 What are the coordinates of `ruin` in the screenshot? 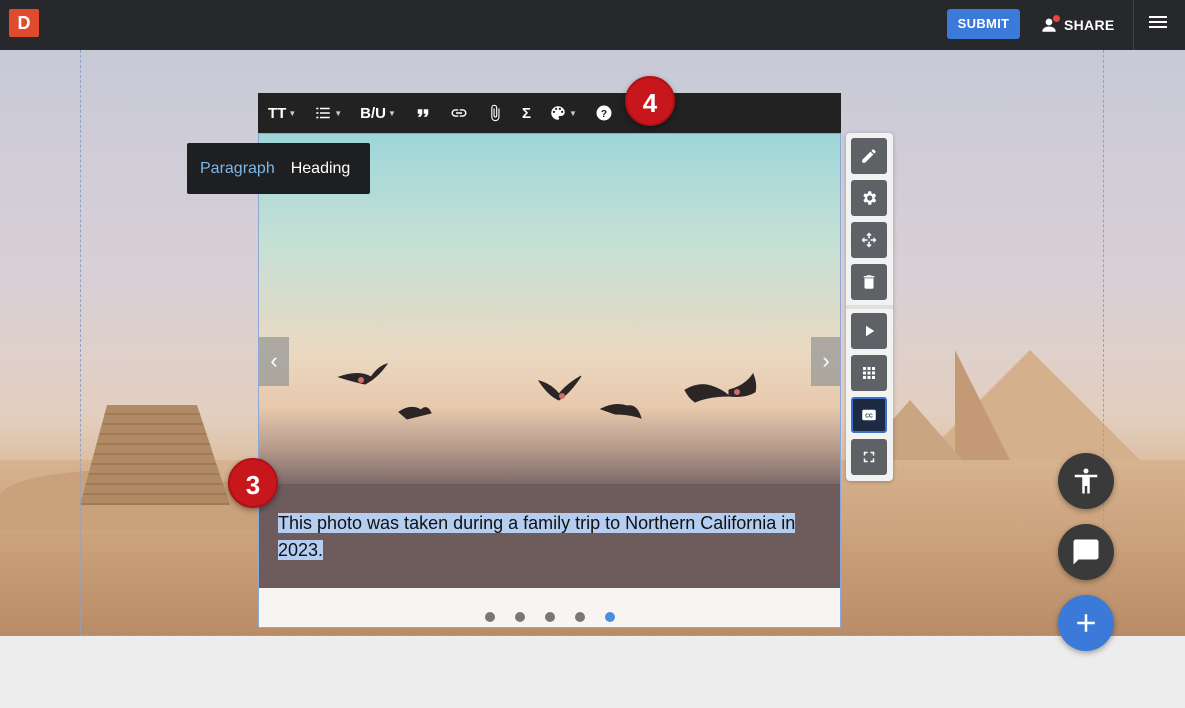 It's located at (155, 455).